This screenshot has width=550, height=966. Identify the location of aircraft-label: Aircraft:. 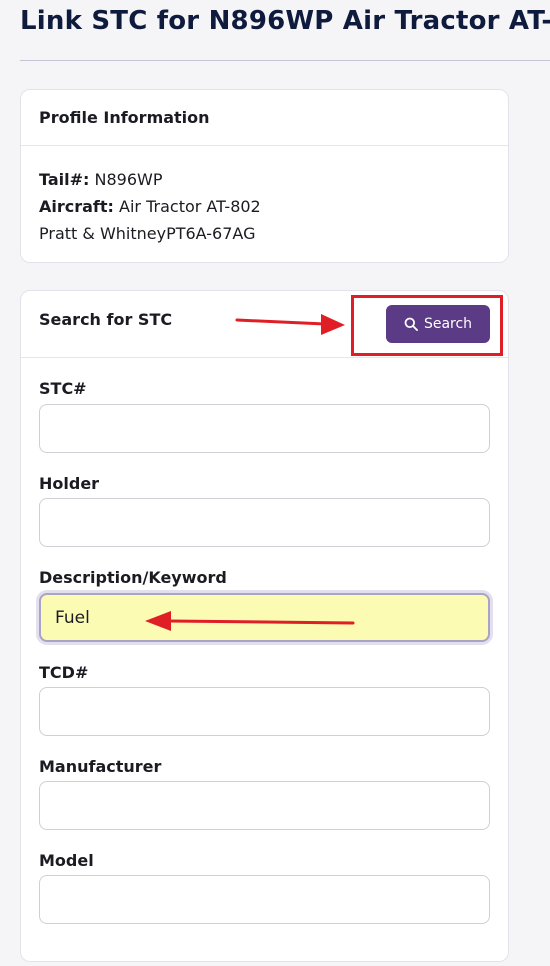
(76, 206).